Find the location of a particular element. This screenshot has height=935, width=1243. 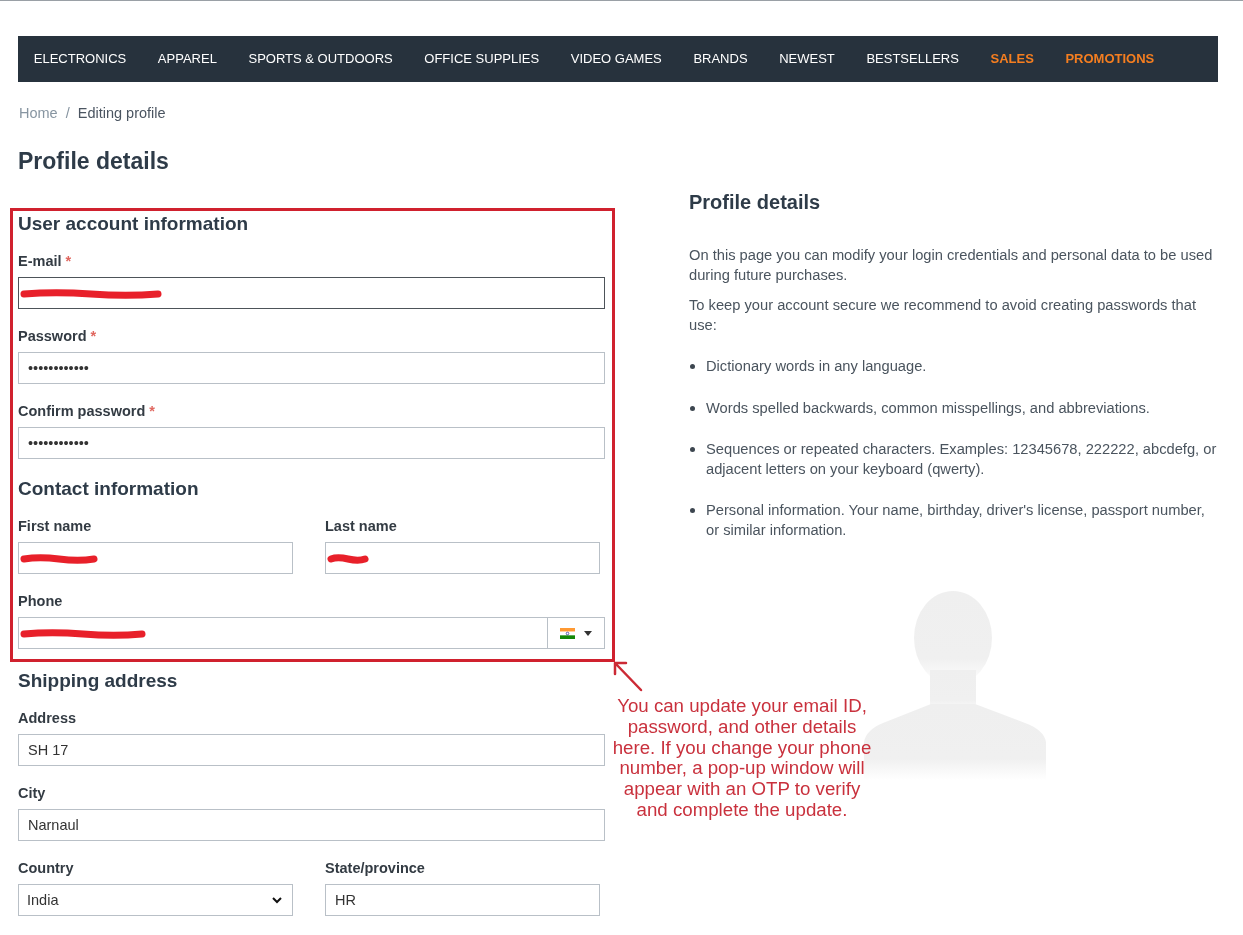

caret-icon is located at coordinates (588, 633).